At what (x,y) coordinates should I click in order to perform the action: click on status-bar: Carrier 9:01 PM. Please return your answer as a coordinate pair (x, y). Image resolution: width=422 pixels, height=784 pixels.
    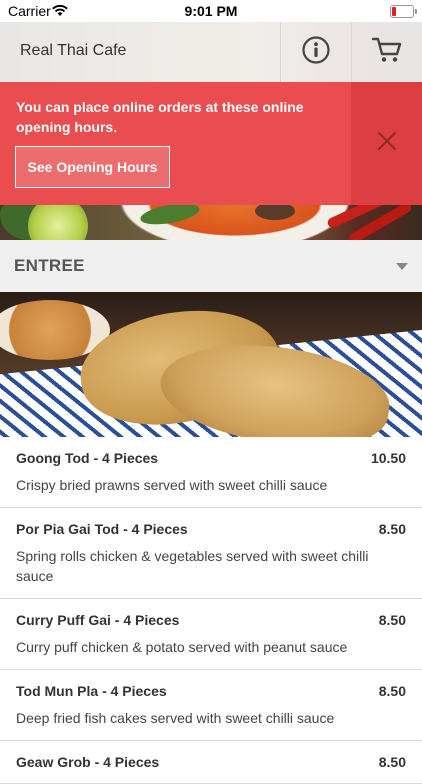
    Looking at the image, I should click on (211, 11).